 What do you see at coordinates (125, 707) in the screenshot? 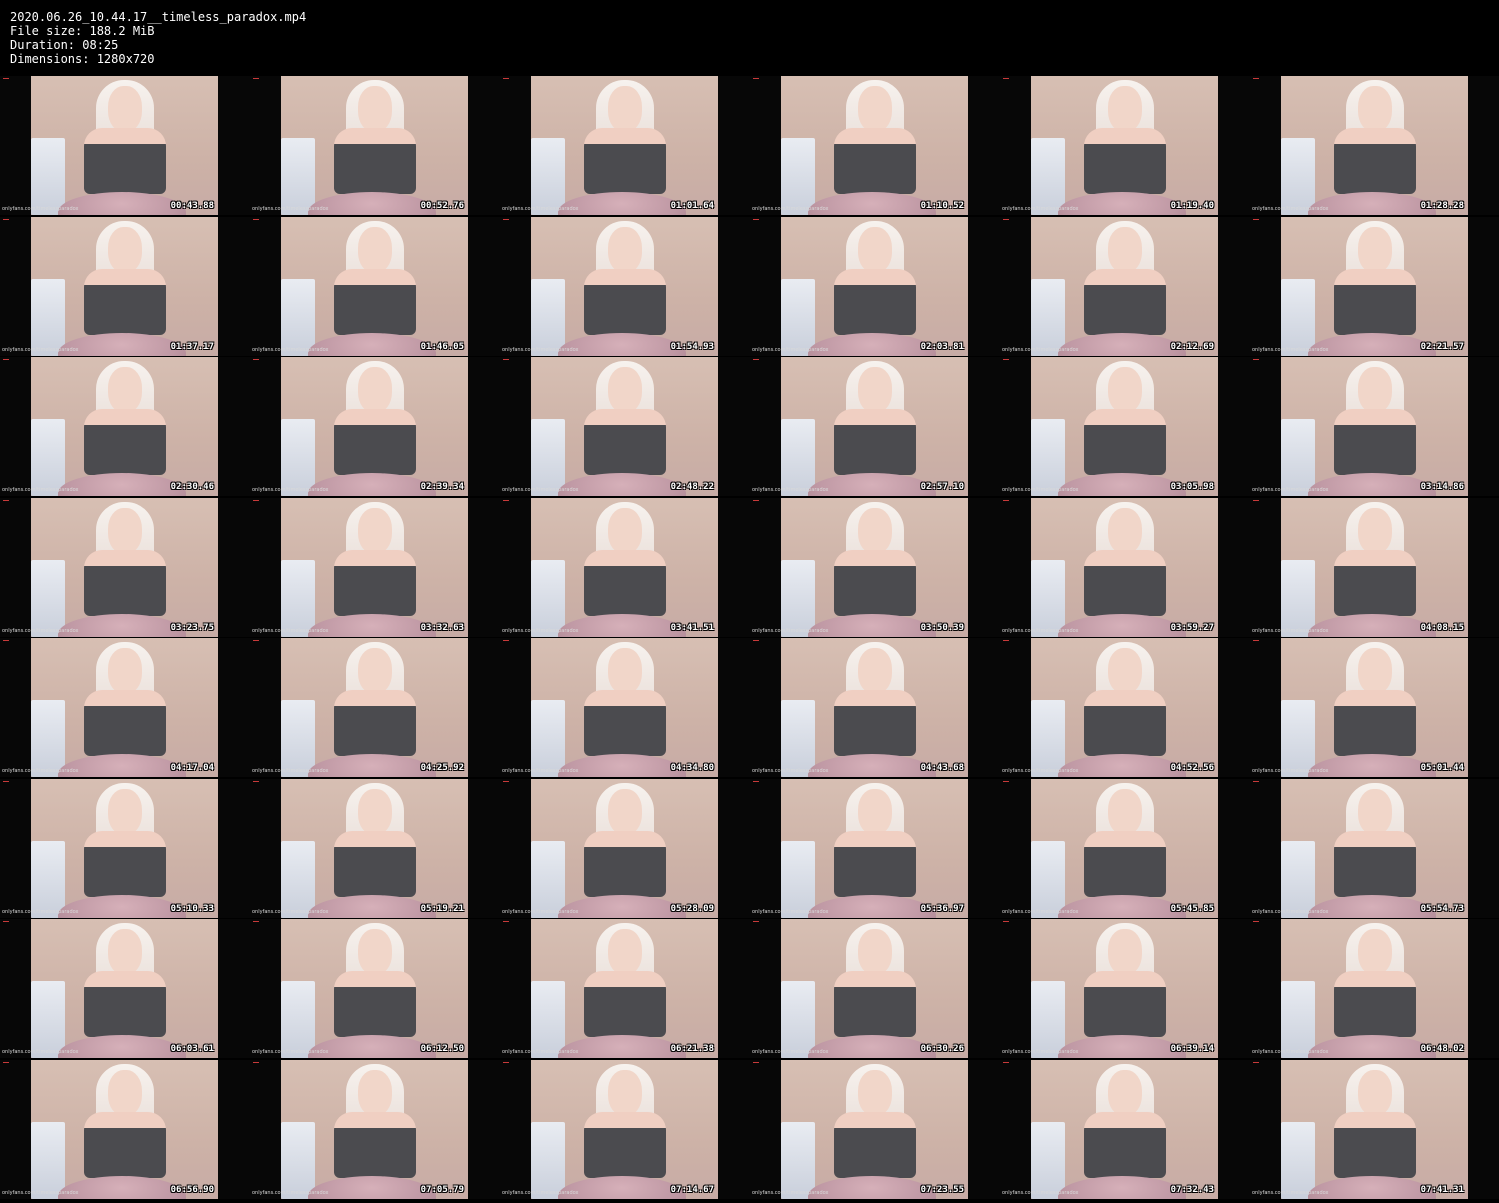
I see `video-thumbnail: onlyfans.com/timelessparadox 04:17.04` at bounding box center [125, 707].